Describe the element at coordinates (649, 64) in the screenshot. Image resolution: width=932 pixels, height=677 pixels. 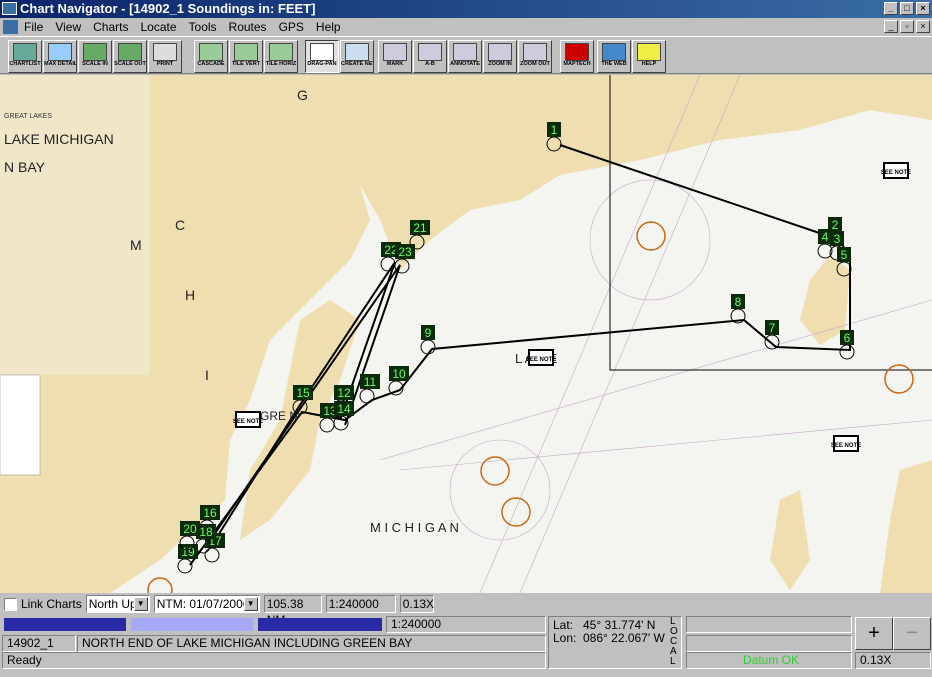
I see `toolbar-button-label: HELP` at that location.